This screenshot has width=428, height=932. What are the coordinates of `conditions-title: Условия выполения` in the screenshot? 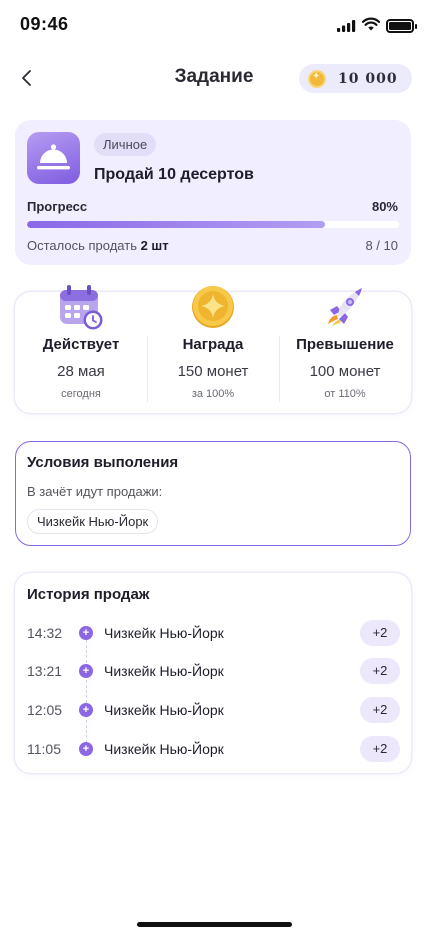 It's located at (103, 462).